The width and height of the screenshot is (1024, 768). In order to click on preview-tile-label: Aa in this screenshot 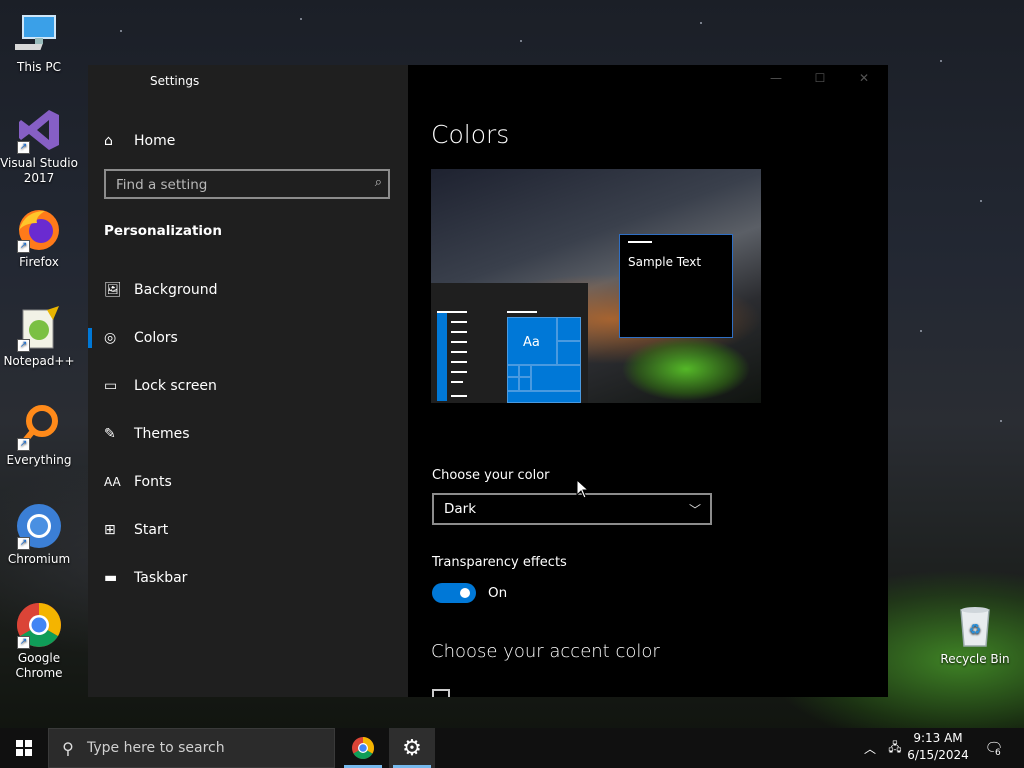, I will do `click(531, 342)`.